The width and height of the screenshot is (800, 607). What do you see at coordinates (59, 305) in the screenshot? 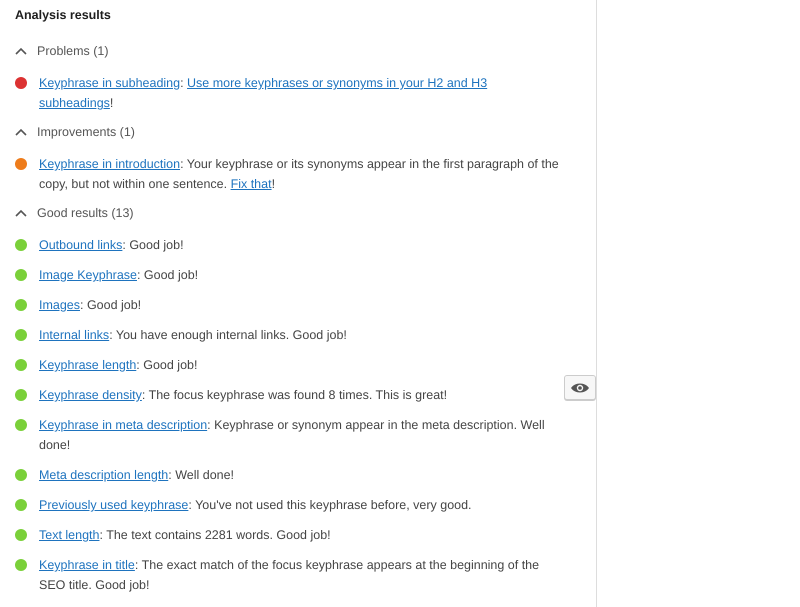
I see `result-link: Images` at bounding box center [59, 305].